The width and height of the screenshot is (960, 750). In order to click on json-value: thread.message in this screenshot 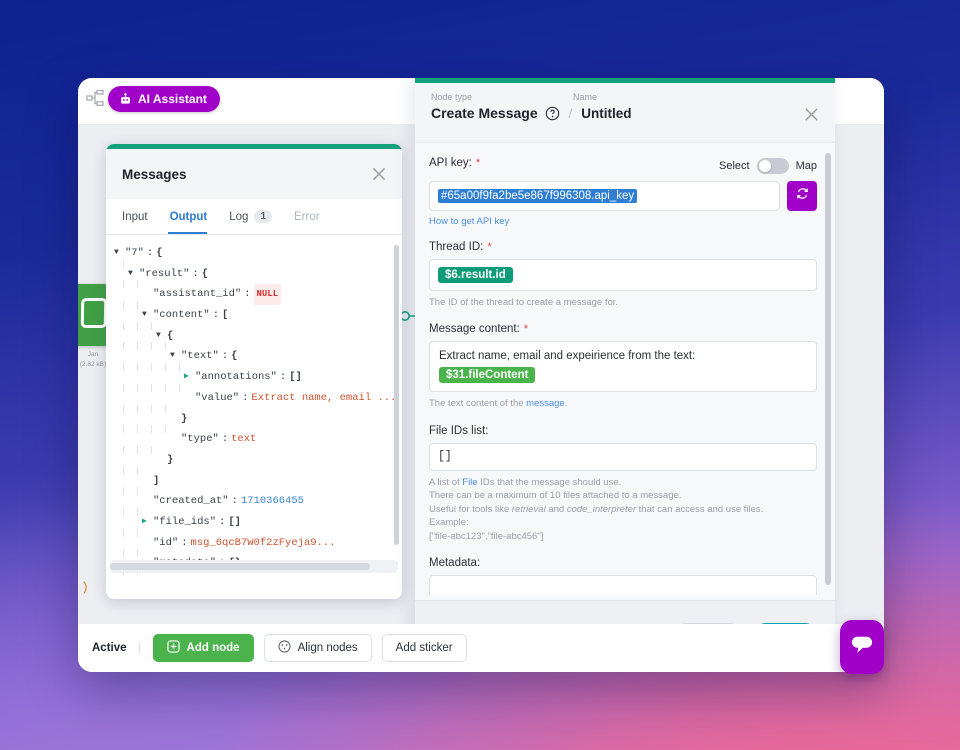, I will do `click(260, 574)`.